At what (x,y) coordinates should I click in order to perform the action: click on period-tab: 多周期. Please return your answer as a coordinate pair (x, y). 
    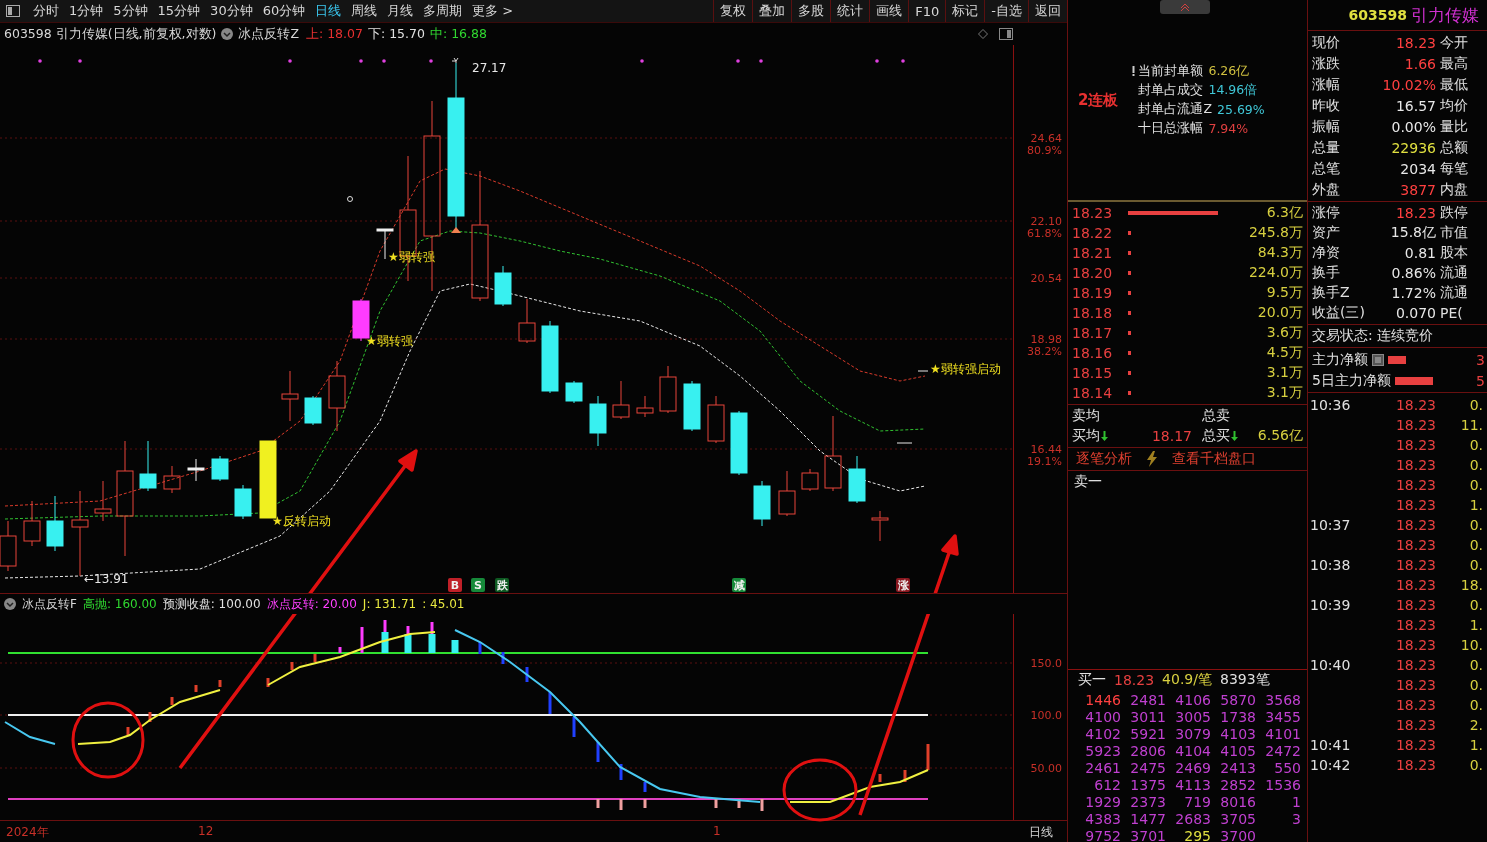
    Looking at the image, I should click on (443, 11).